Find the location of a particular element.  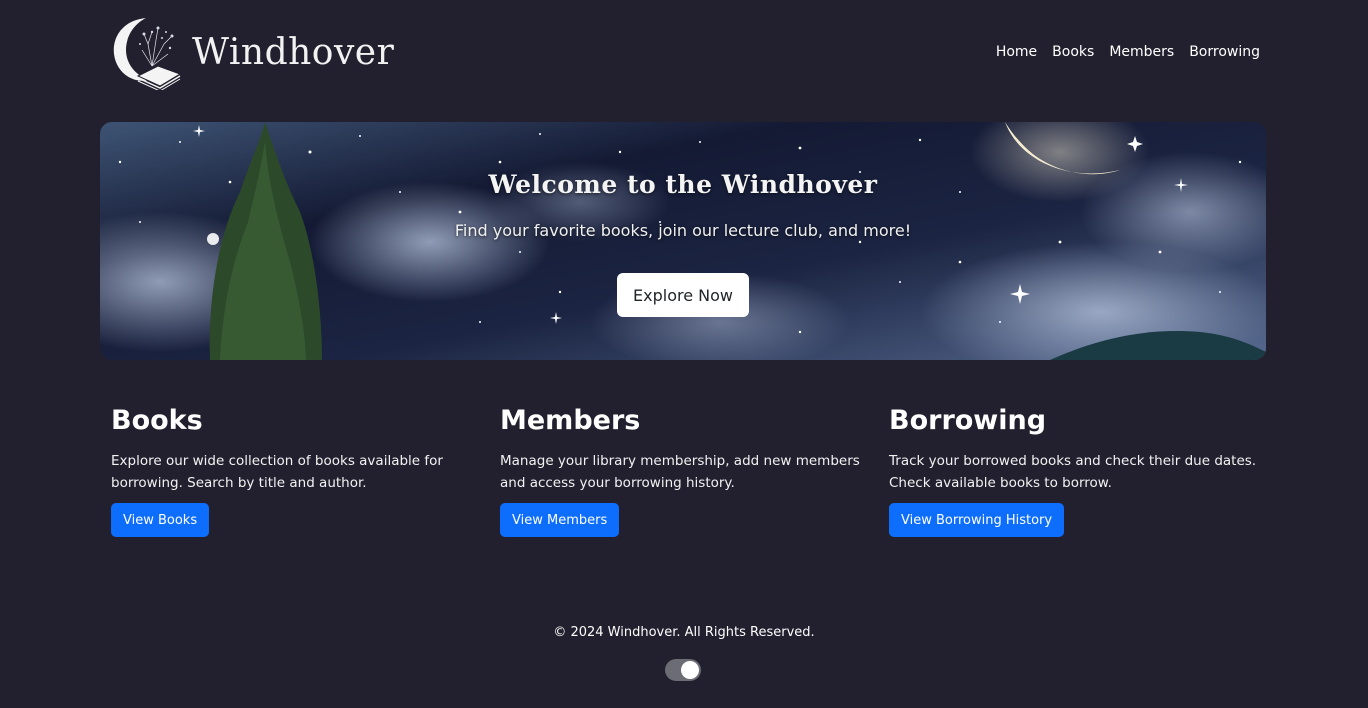

nav-borrowing-link: Borrowing is located at coordinates (1224, 52).